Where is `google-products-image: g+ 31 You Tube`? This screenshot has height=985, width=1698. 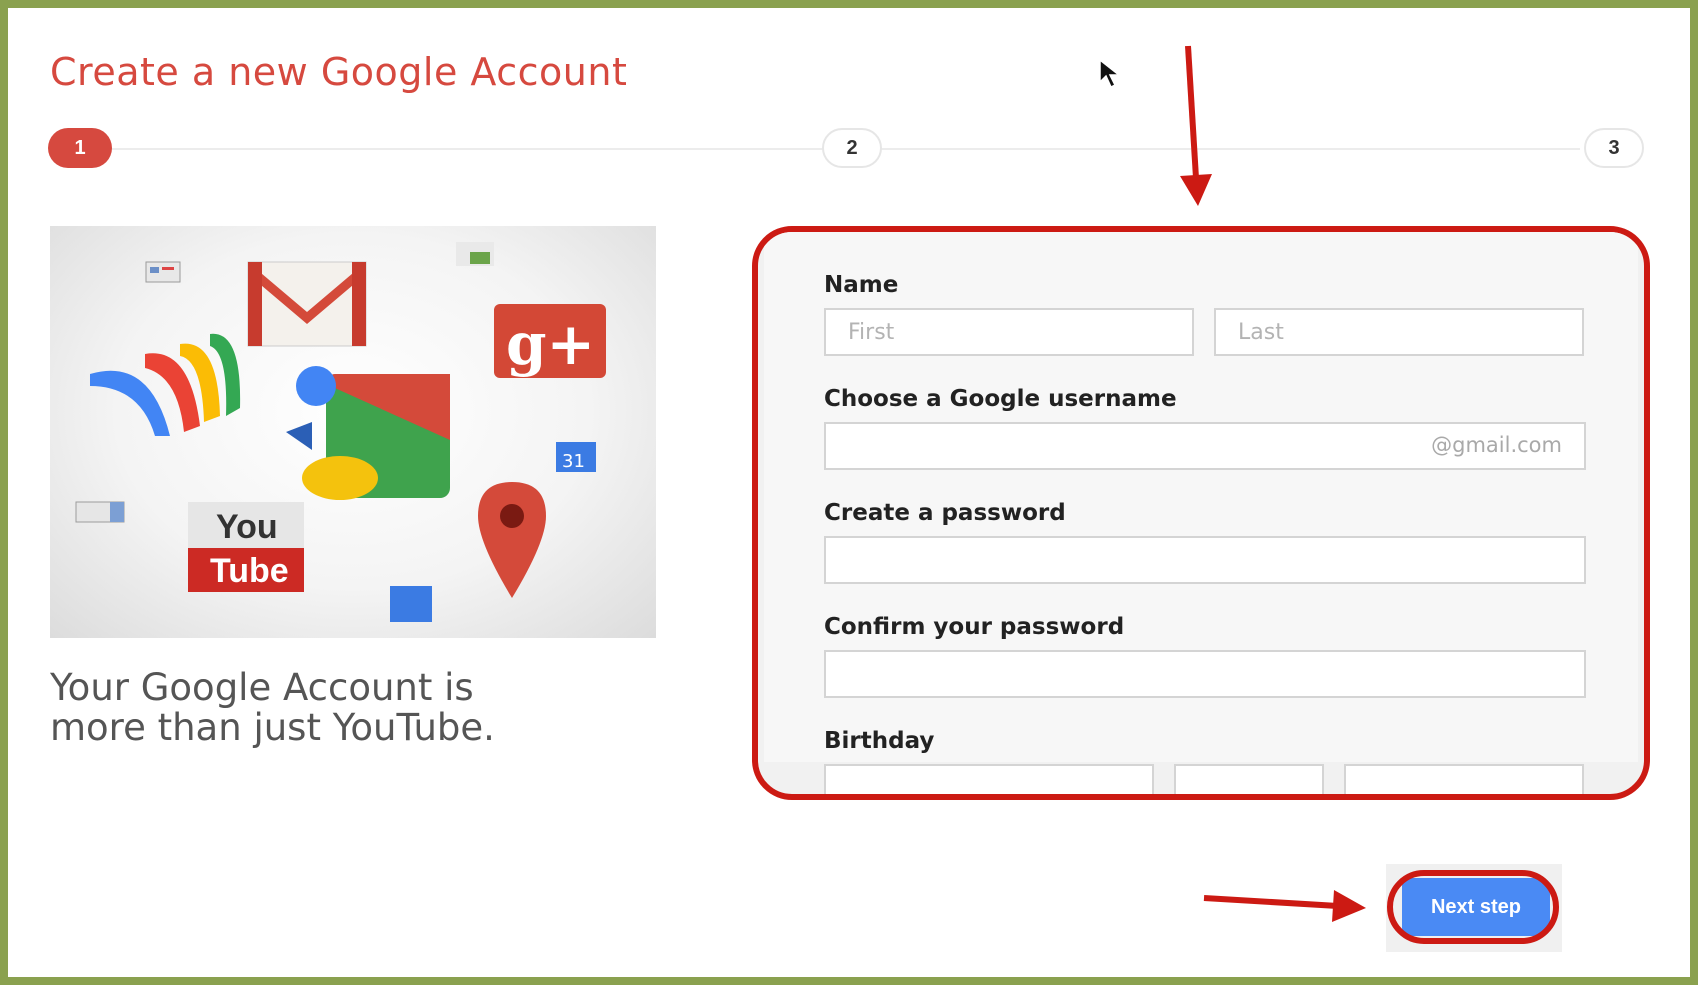
google-products-image: g+ 31 You Tube is located at coordinates (353, 432).